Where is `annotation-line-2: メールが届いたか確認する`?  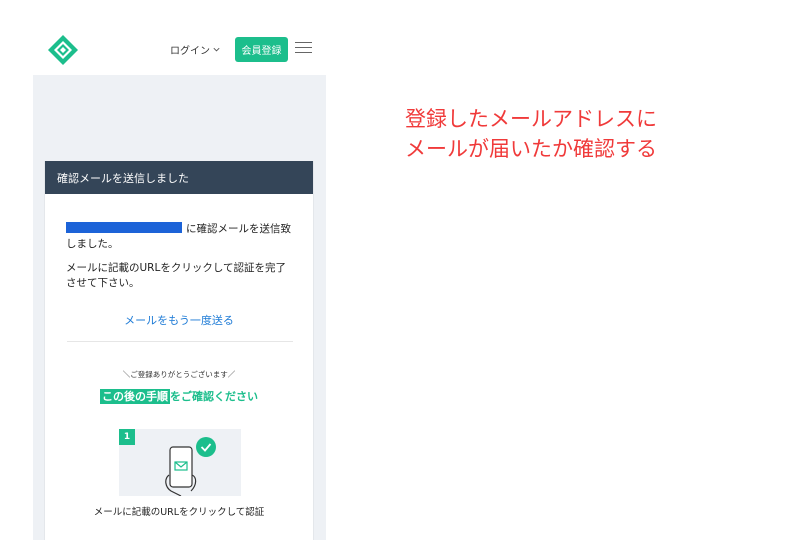 annotation-line-2: メールが届いたか確認する is located at coordinates (531, 149).